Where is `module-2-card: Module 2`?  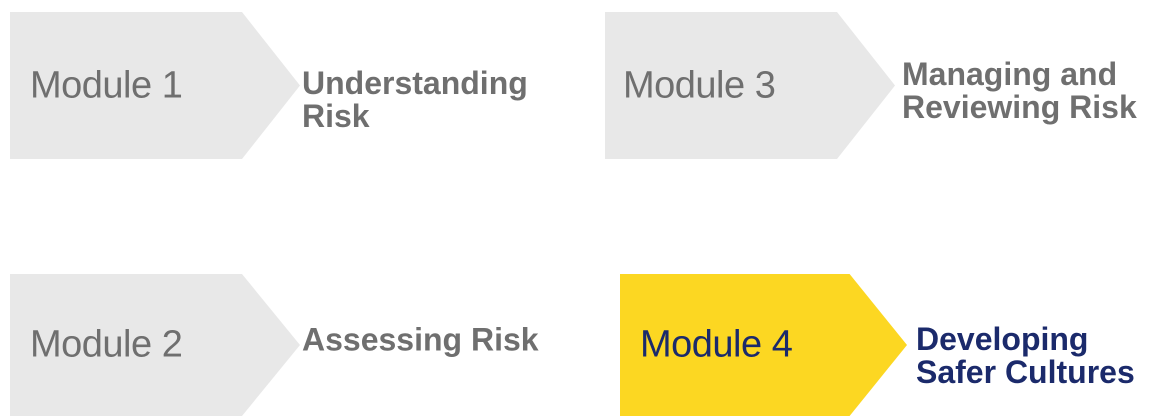 module-2-card: Module 2 is located at coordinates (155, 345).